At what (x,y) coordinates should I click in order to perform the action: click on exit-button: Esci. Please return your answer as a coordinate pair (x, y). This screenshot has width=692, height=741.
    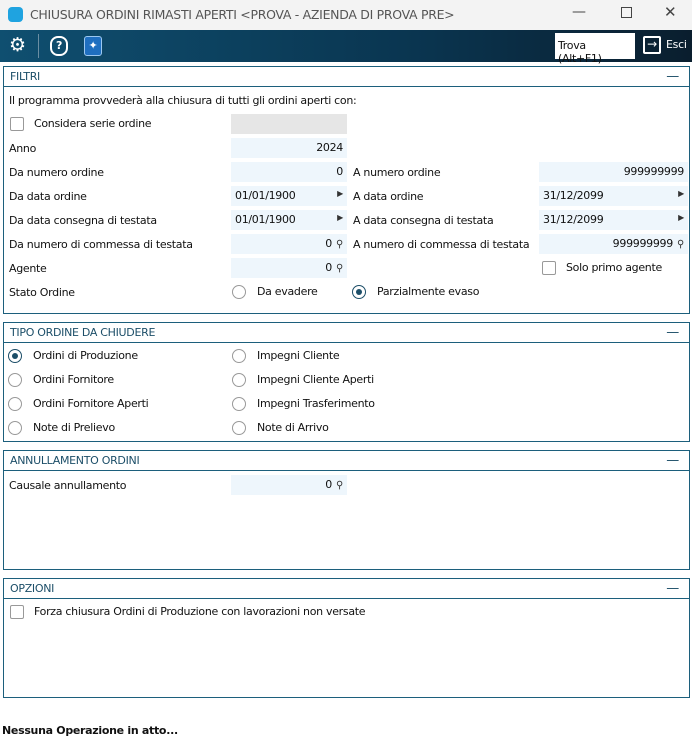
    Looking at the image, I should click on (676, 44).